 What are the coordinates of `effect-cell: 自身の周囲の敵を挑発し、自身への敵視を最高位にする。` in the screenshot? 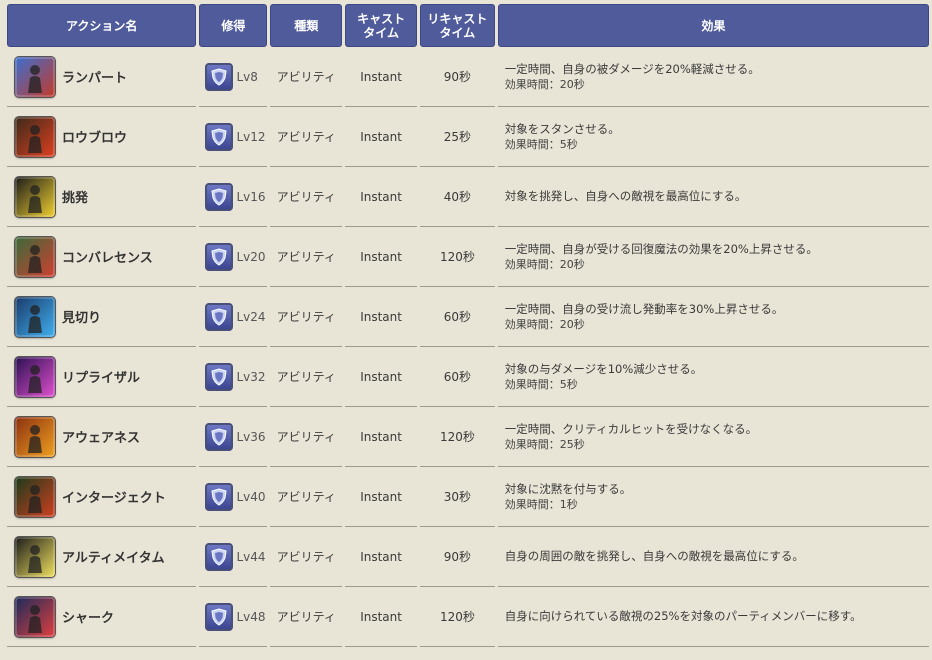 It's located at (713, 557).